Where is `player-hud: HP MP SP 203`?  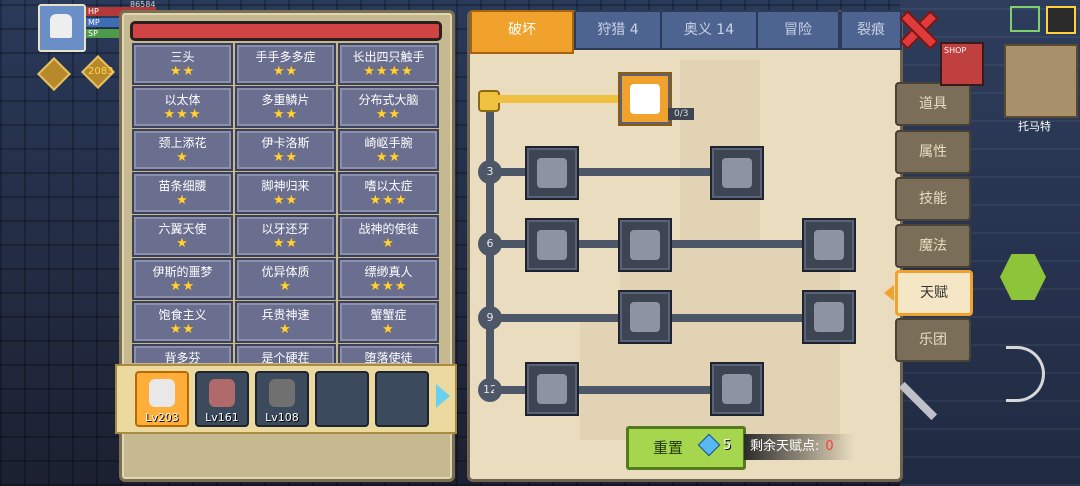
player-hud: HP MP SP 203 is located at coordinates (97, 29).